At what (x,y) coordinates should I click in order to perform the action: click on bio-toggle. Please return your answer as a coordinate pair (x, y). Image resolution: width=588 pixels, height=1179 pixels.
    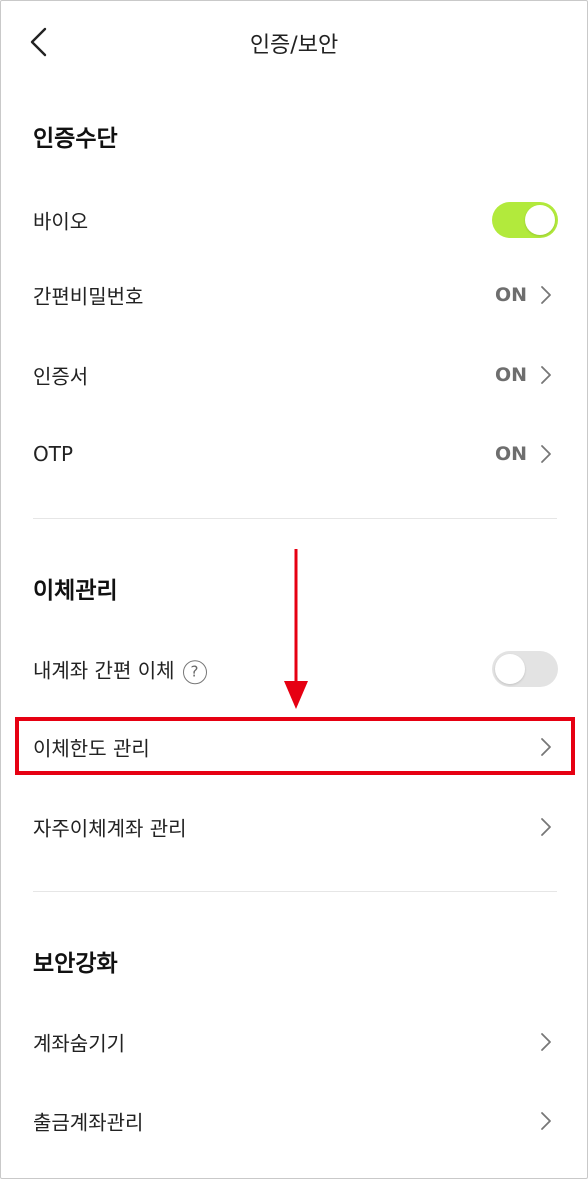
    Looking at the image, I should click on (525, 220).